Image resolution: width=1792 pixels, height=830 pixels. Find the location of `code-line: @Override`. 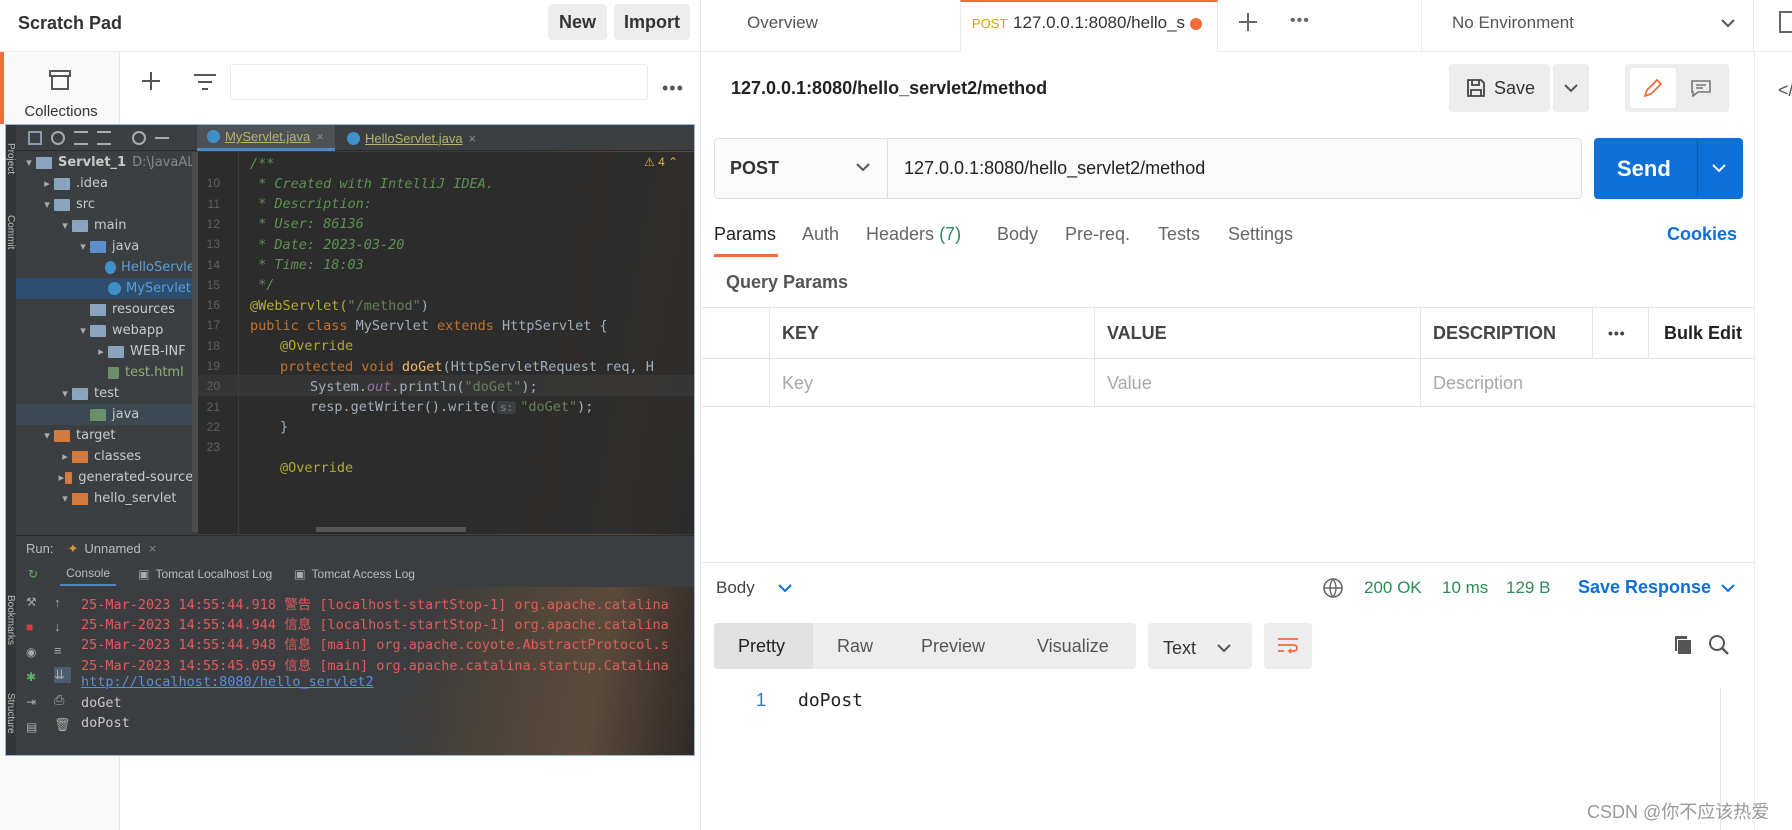

code-line: @Override is located at coordinates (316, 468).